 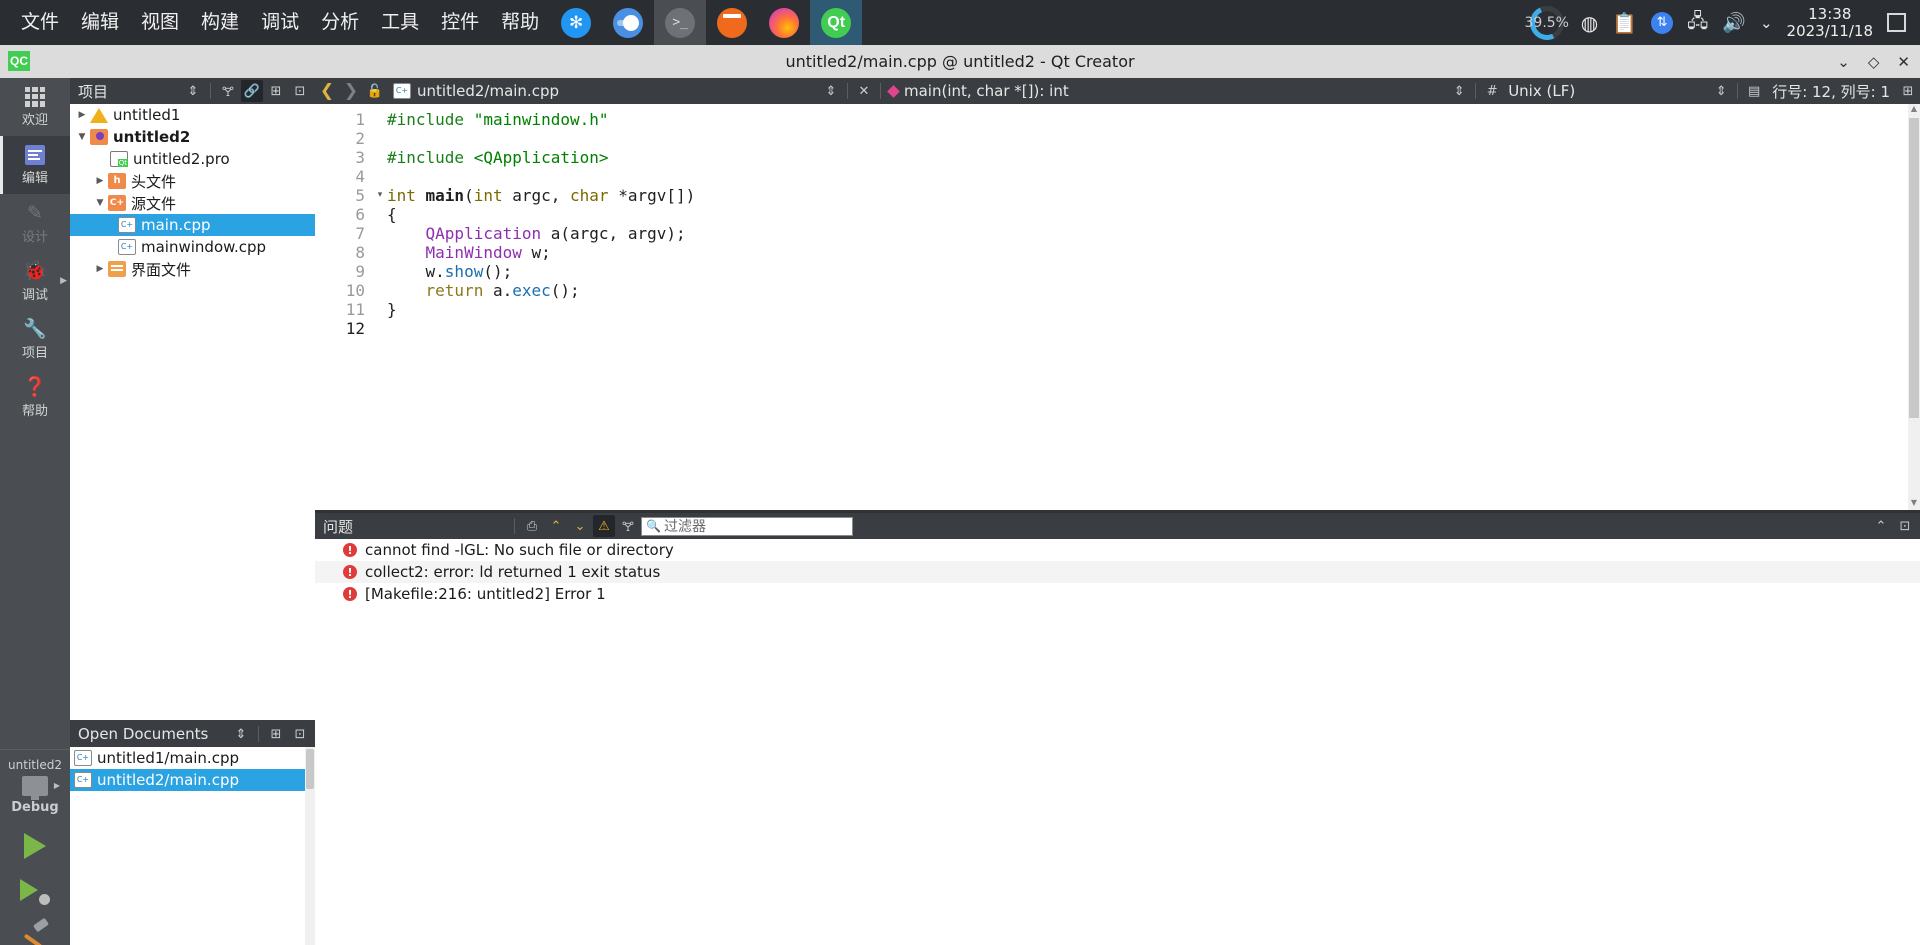 I want to click on code-line: #include "mainwindow.h", so click(x=1153, y=119).